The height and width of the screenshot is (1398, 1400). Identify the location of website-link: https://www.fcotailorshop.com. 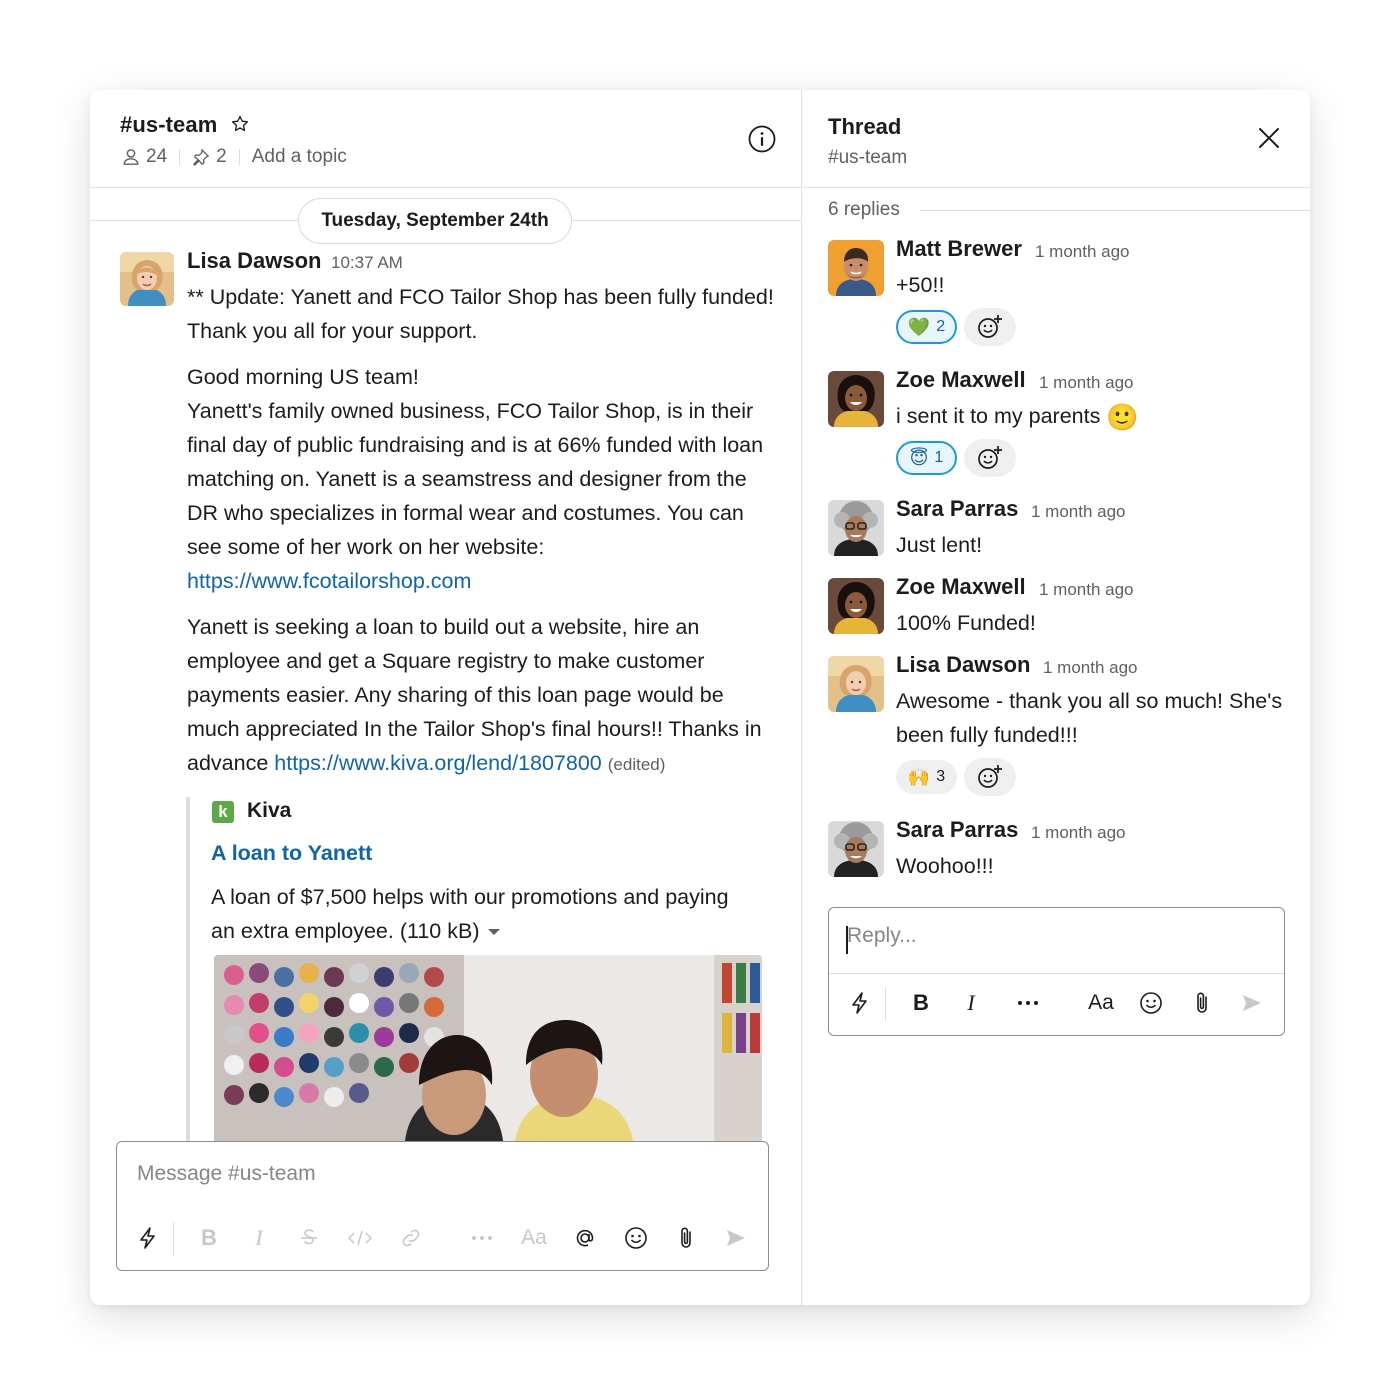
(329, 581).